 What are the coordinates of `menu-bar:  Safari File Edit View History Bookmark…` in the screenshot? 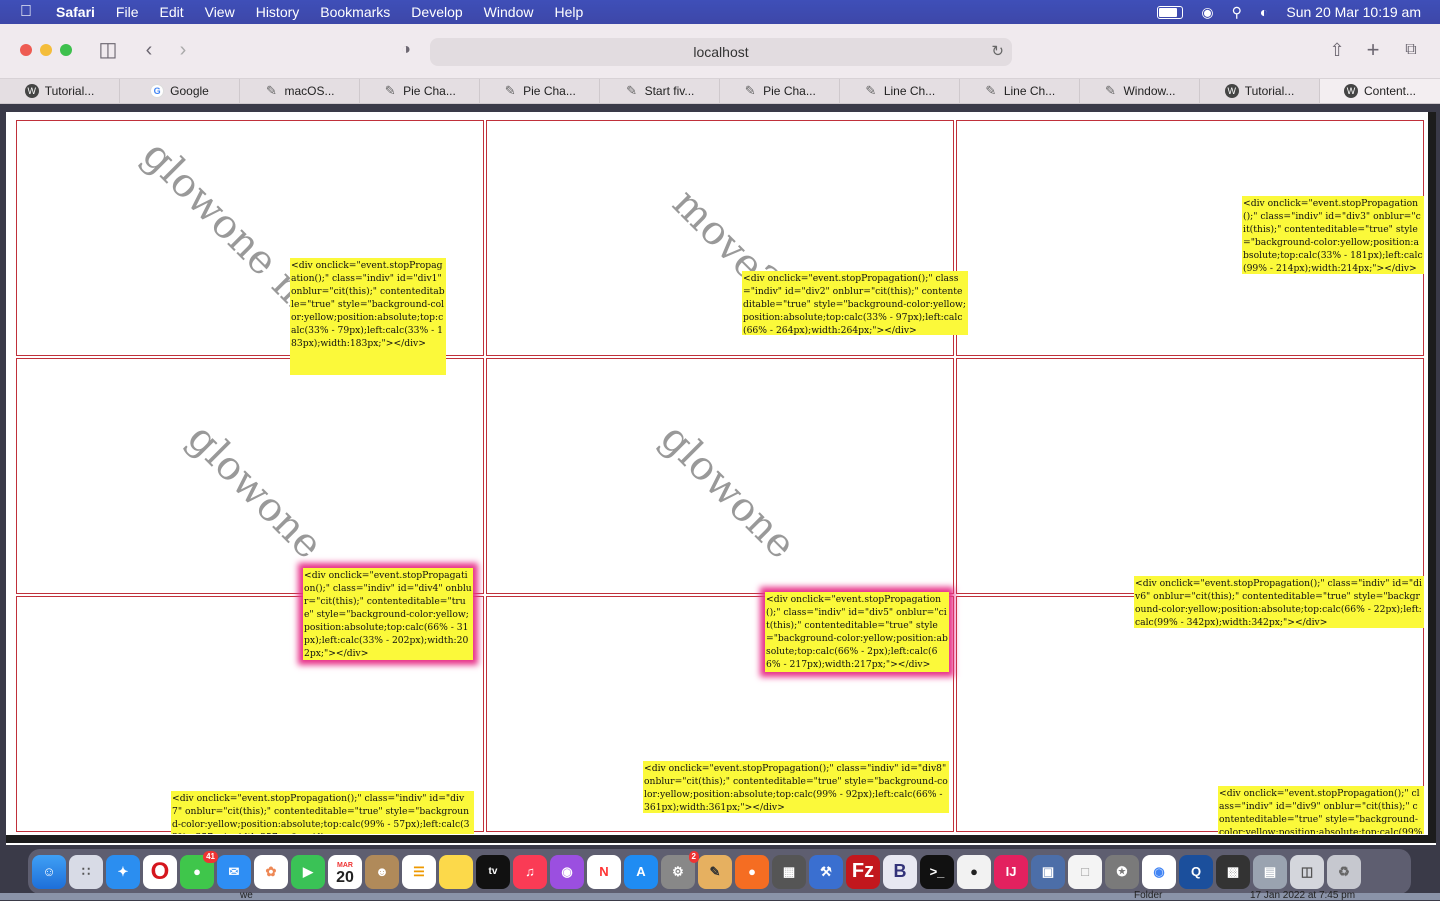 It's located at (720, 12).